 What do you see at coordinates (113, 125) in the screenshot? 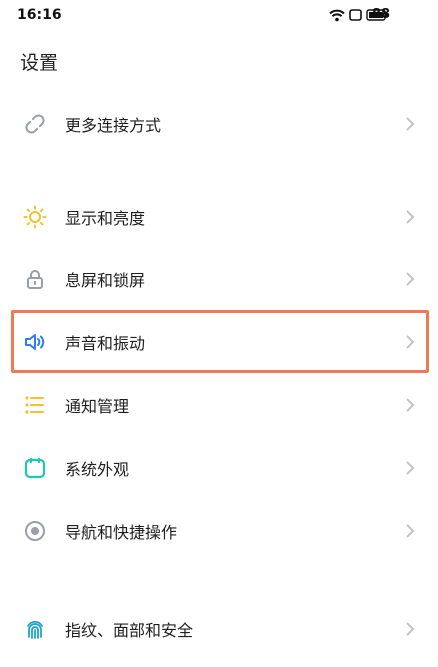
I see `settings-item-label: 更多连接方式` at bounding box center [113, 125].